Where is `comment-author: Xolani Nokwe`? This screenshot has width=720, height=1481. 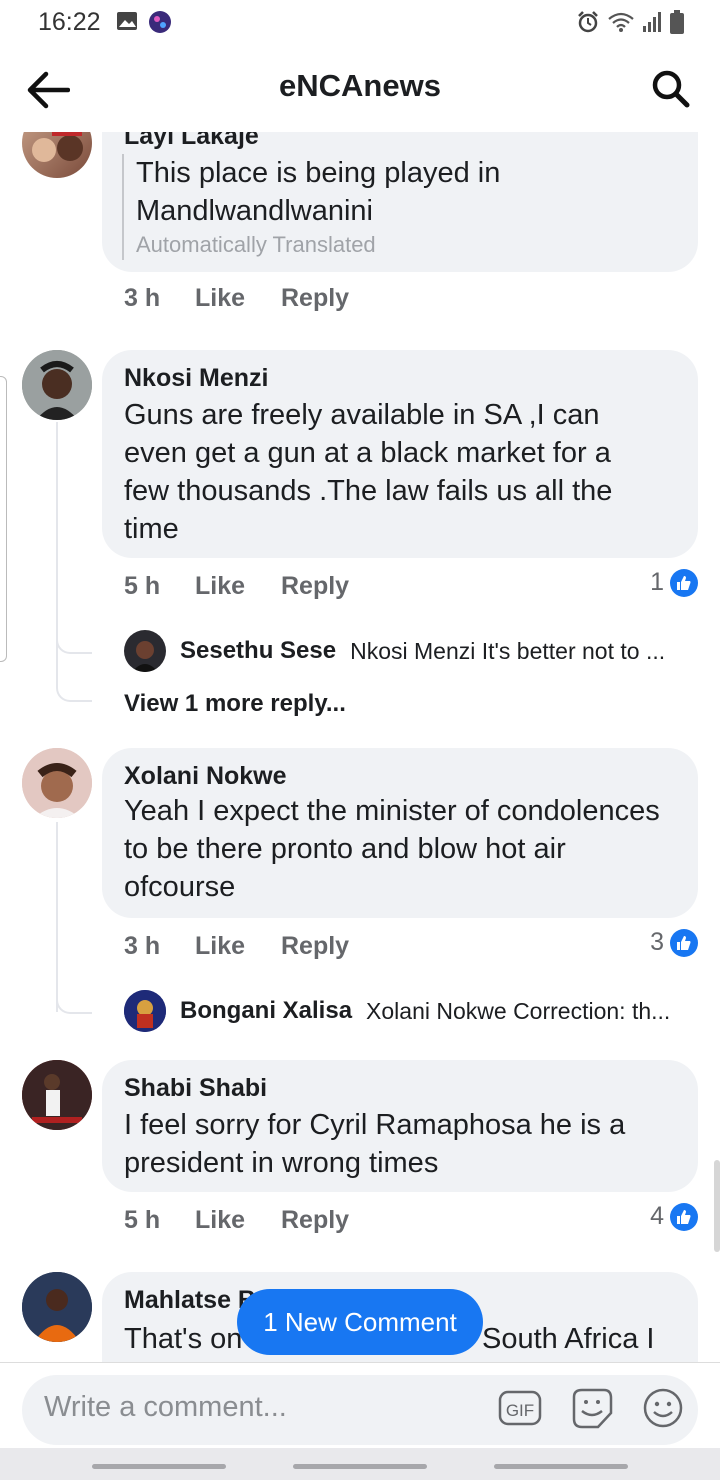
comment-author: Xolani Nokwe is located at coordinates (205, 776).